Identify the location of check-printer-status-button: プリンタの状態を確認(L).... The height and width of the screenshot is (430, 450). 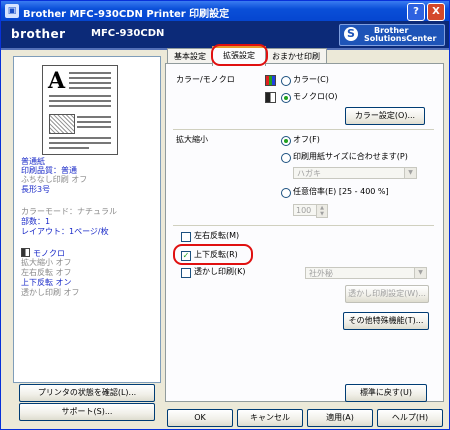
(87, 393).